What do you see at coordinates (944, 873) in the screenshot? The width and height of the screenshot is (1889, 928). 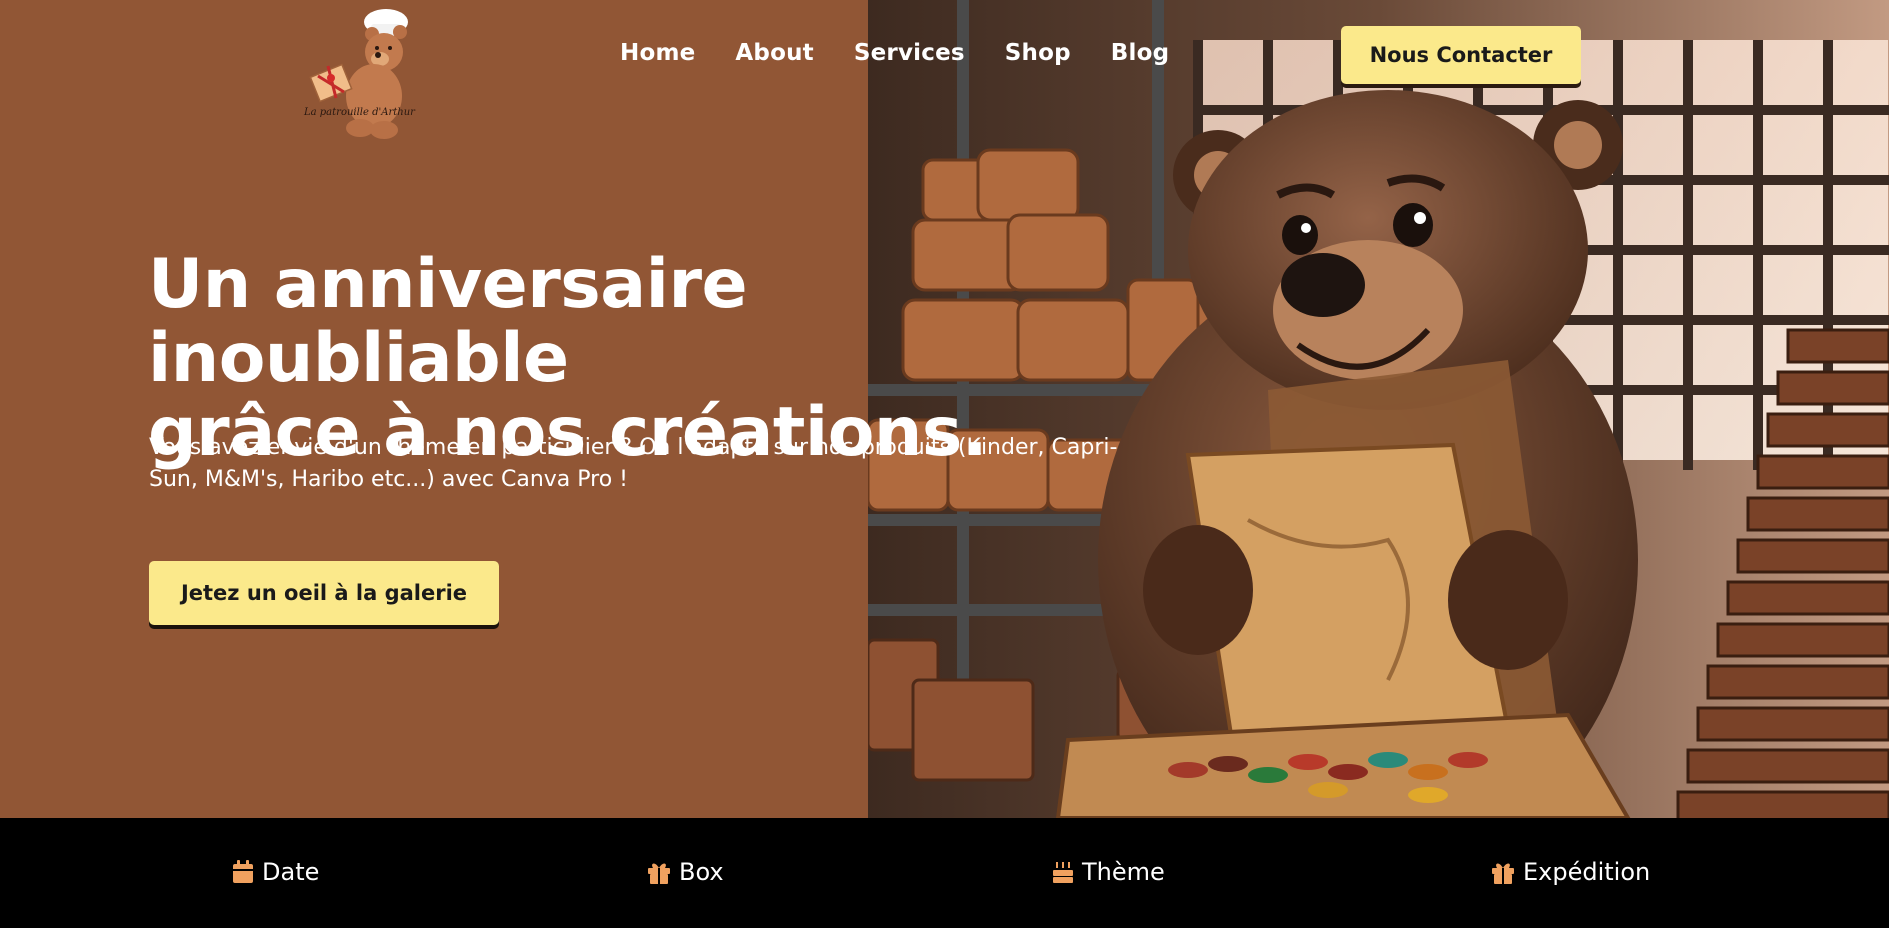 I see `feature-bar: Date Box Thème Expédition` at bounding box center [944, 873].